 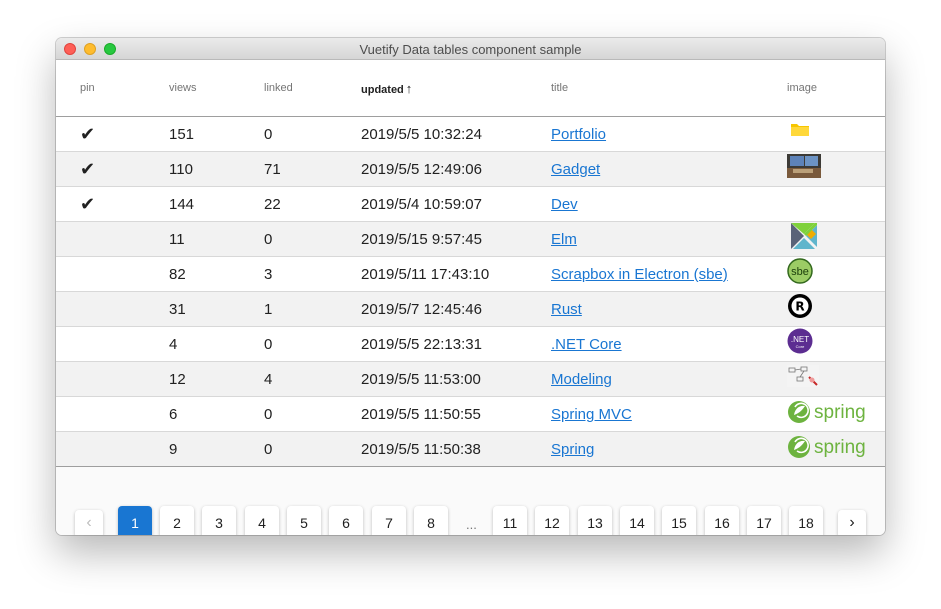 I want to click on views-cell: 6, so click(x=216, y=414).